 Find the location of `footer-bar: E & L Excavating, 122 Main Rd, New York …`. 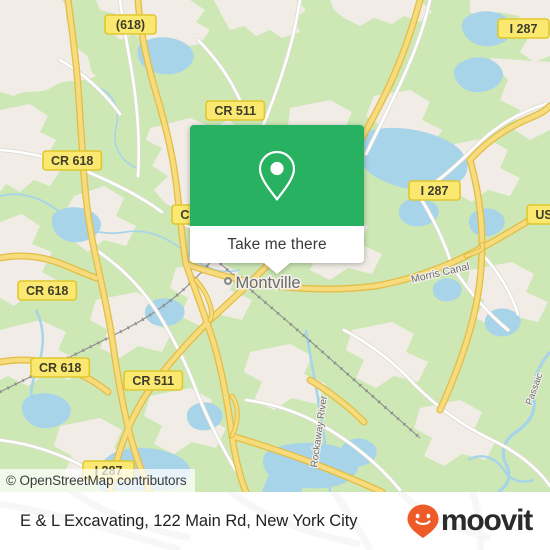

footer-bar: E & L Excavating, 122 Main Rd, New York … is located at coordinates (275, 521).